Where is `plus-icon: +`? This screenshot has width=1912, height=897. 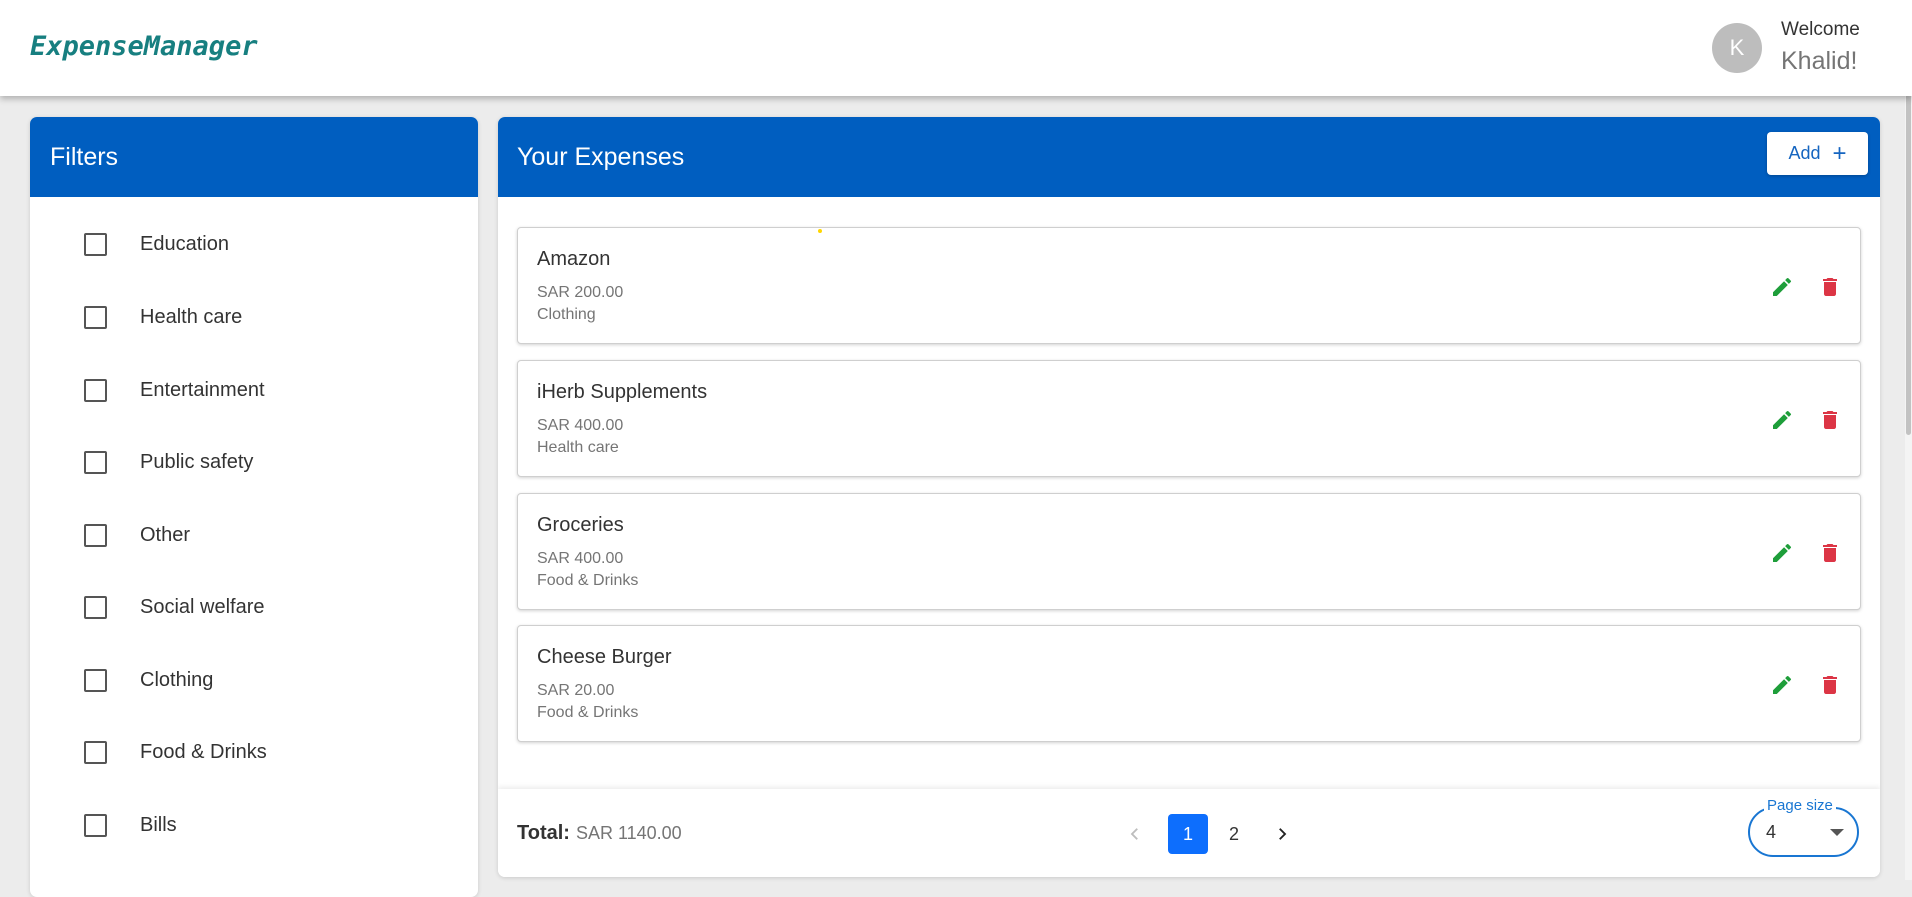 plus-icon: + is located at coordinates (1839, 153).